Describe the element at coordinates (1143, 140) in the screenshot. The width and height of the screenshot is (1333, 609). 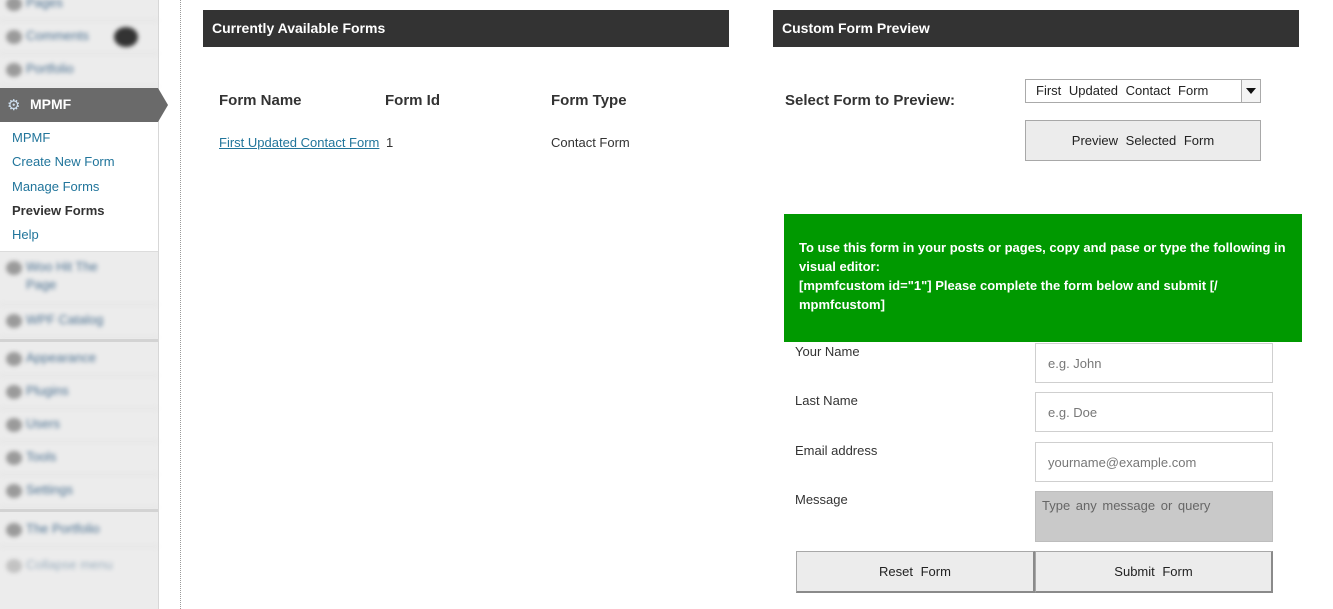
I see `preview-selected-form-button: Preview Selected Form` at that location.